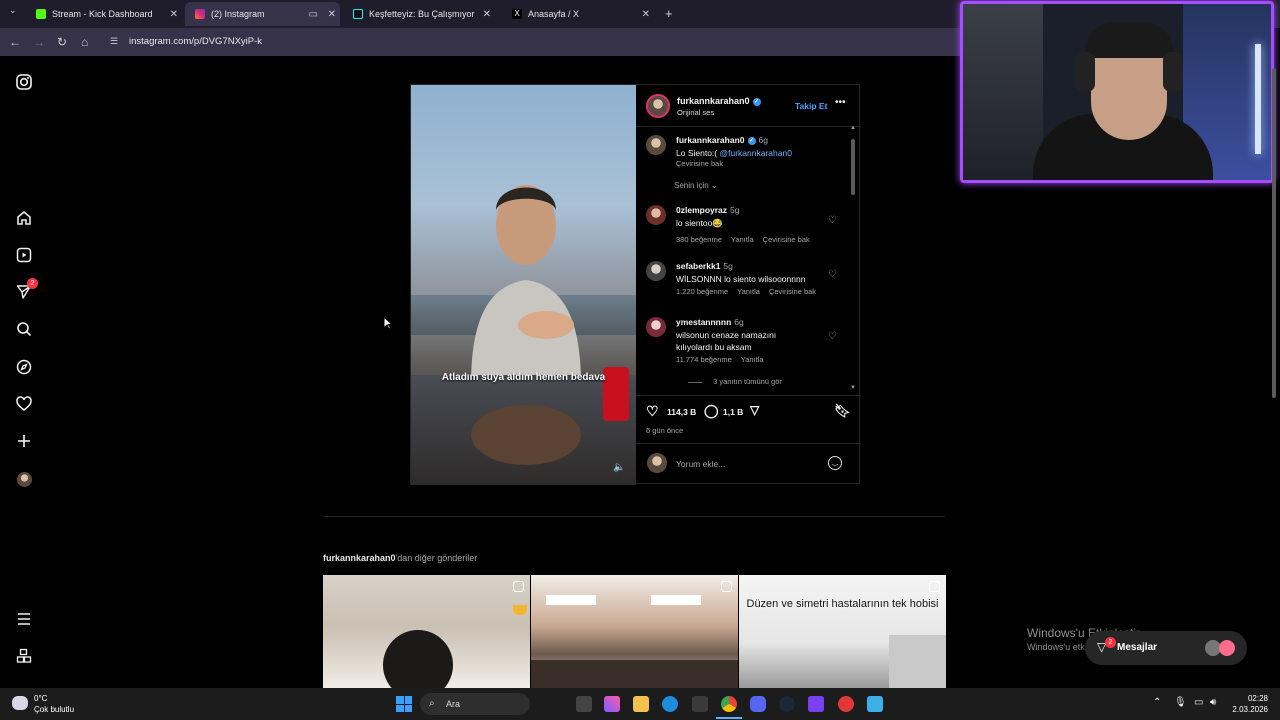 The width and height of the screenshot is (1280, 720). Describe the element at coordinates (619, 467) in the screenshot. I see `mute-icon: 🔈` at that location.